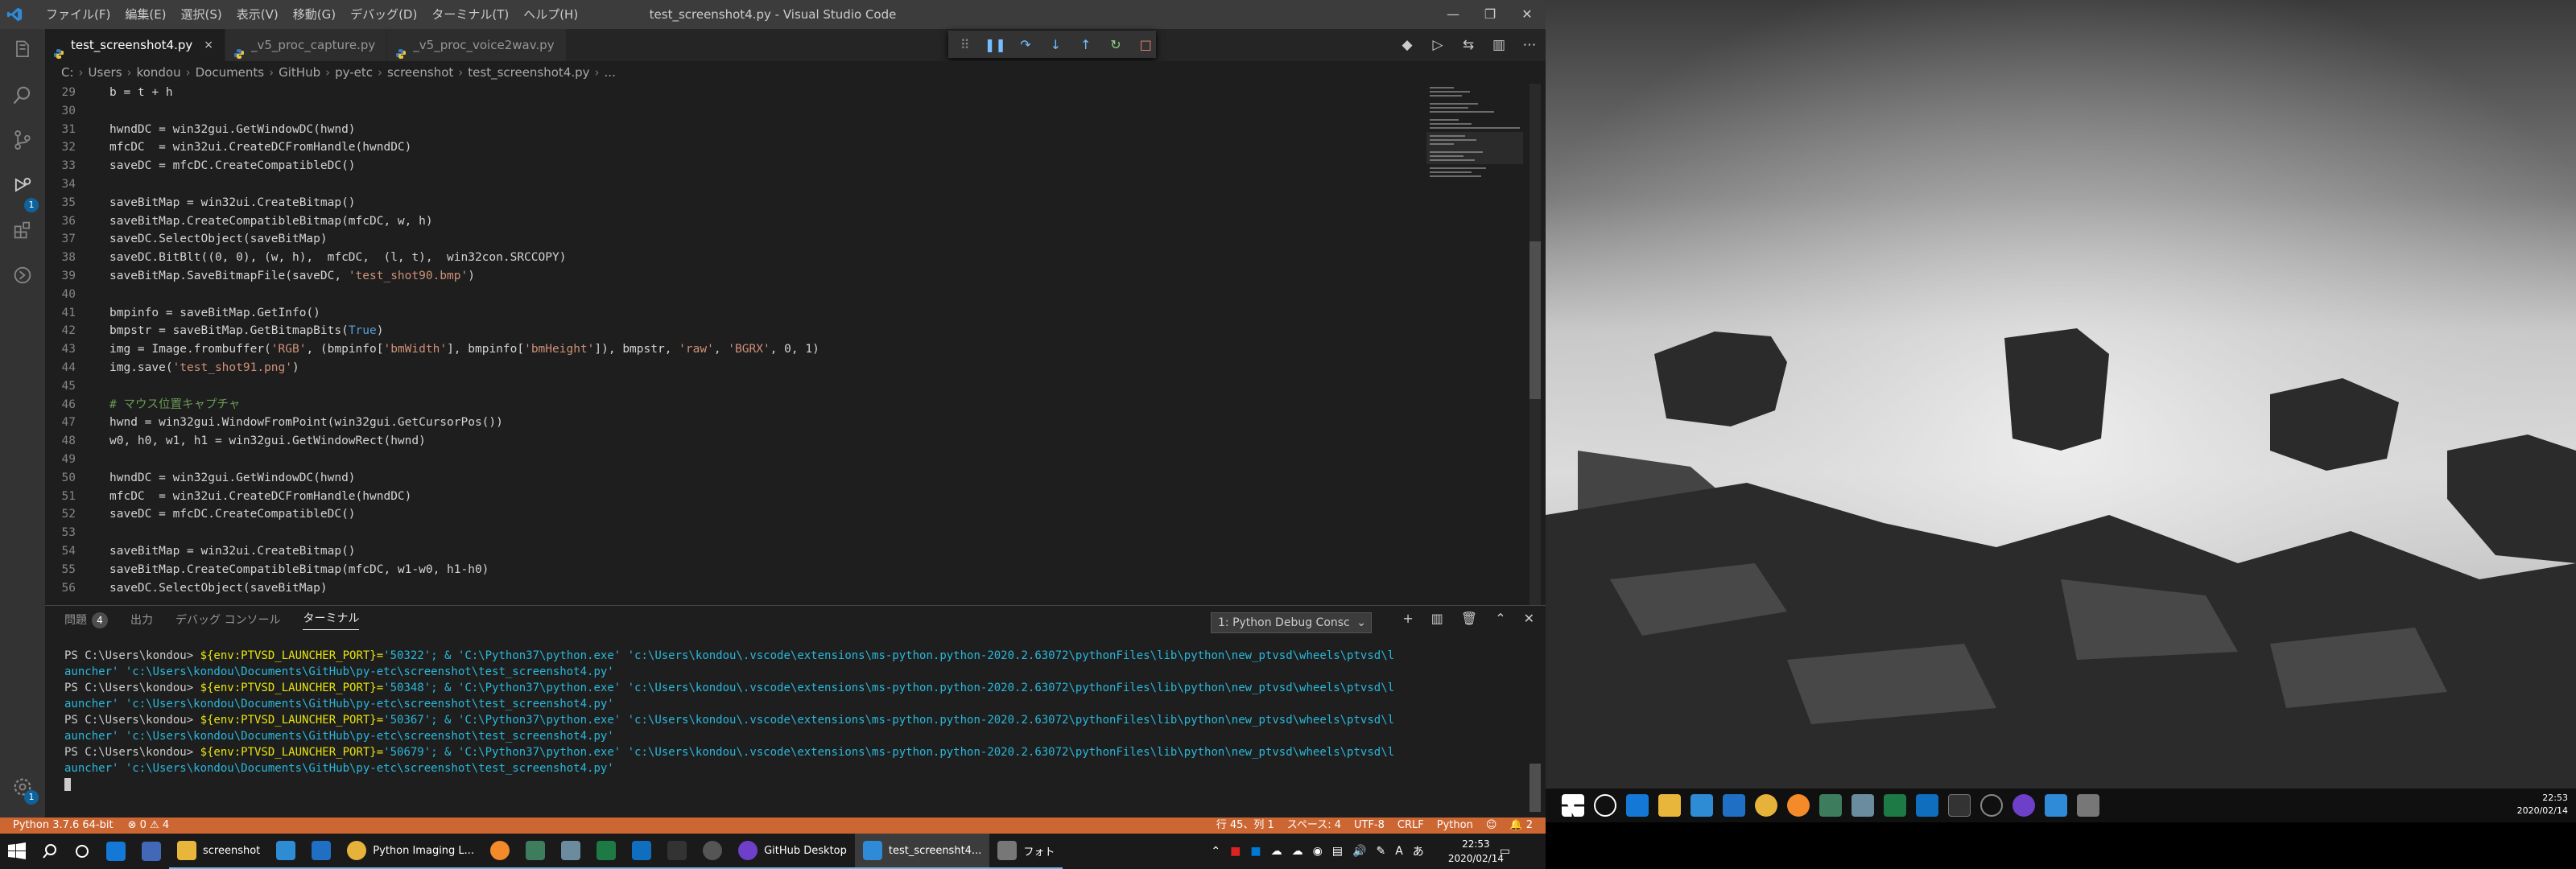 The height and width of the screenshot is (869, 2576). Describe the element at coordinates (1474, 148) in the screenshot. I see `minimap` at that location.